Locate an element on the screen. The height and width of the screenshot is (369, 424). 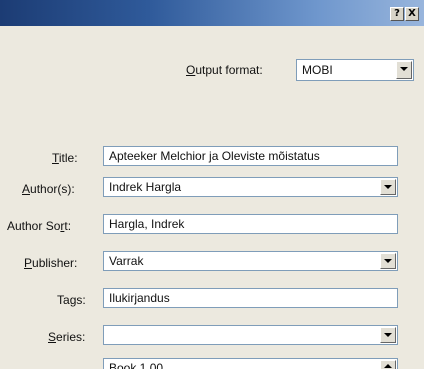
output-format-value: MOBI is located at coordinates (317, 70).